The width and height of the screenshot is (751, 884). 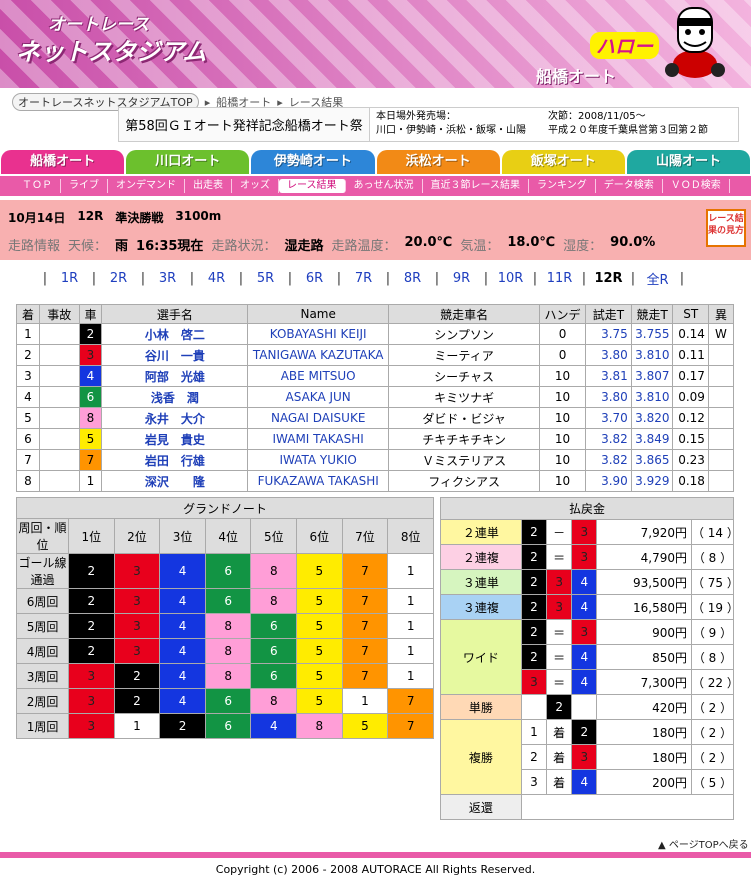 What do you see at coordinates (146, 186) in the screenshot?
I see `subnav-item: オンデマンド` at bounding box center [146, 186].